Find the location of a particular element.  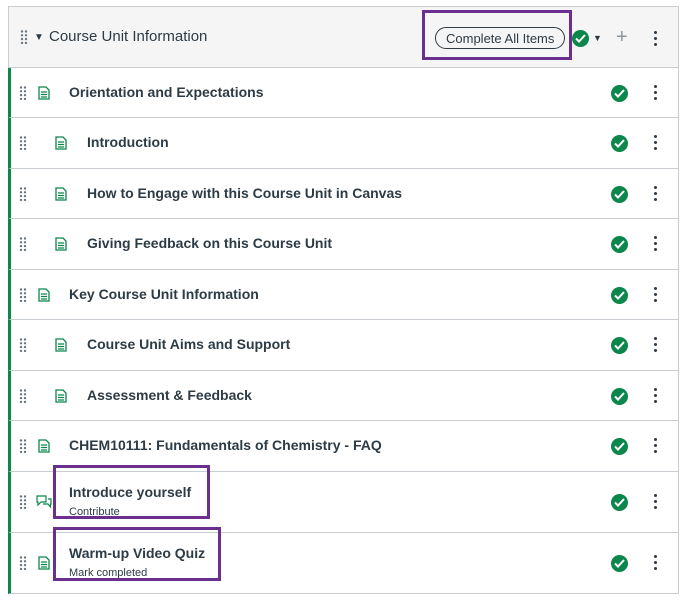

module-item-row: Assessment & Feedback is located at coordinates (343, 396).